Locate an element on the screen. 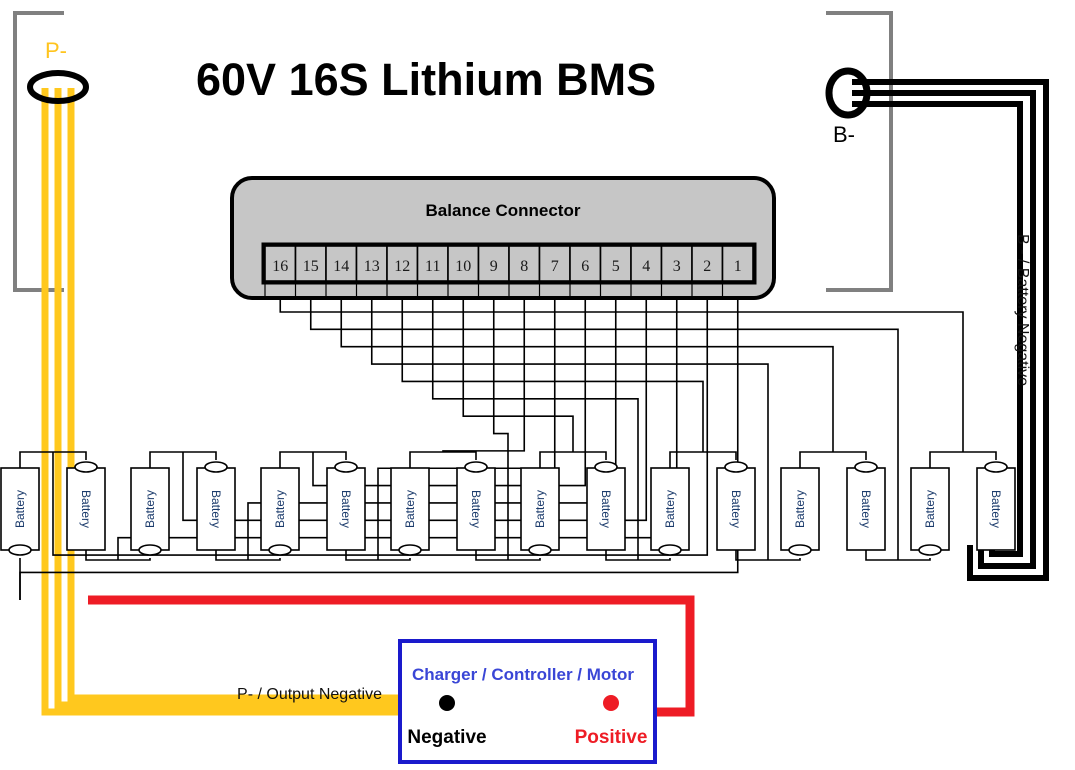 The height and width of the screenshot is (770, 1075). pin-number: 15 is located at coordinates (311, 266).